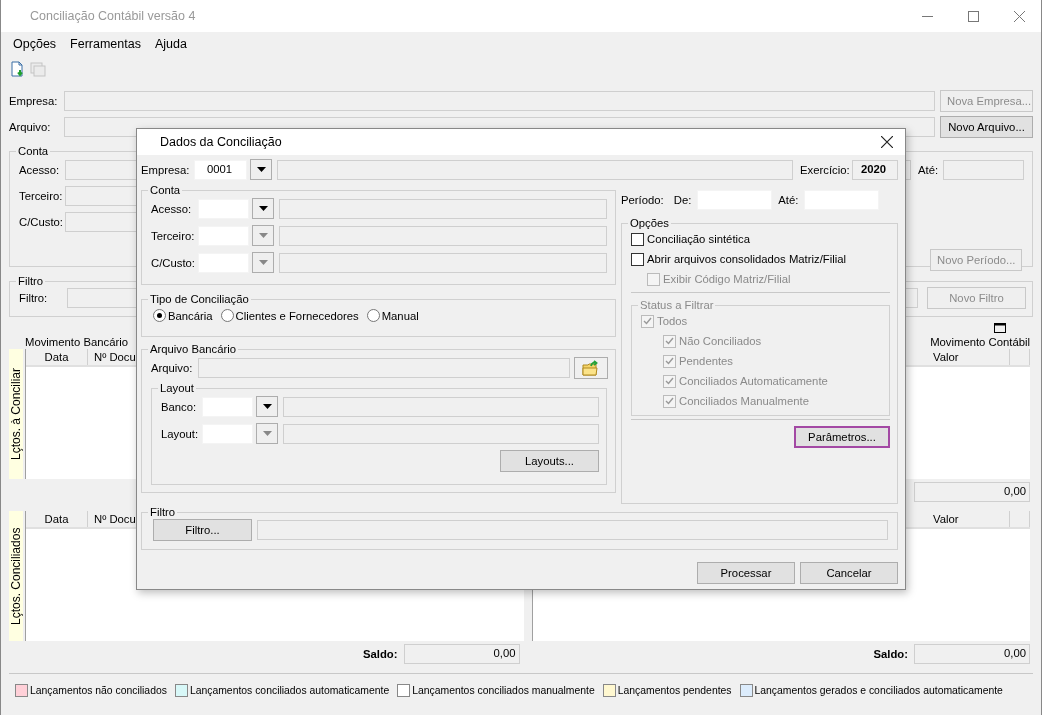 This screenshot has height=715, width=1042. I want to click on close-icon, so click(887, 142).